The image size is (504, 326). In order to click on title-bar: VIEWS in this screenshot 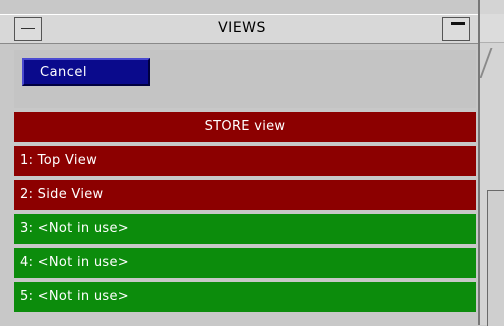, I will do `click(239, 29)`.